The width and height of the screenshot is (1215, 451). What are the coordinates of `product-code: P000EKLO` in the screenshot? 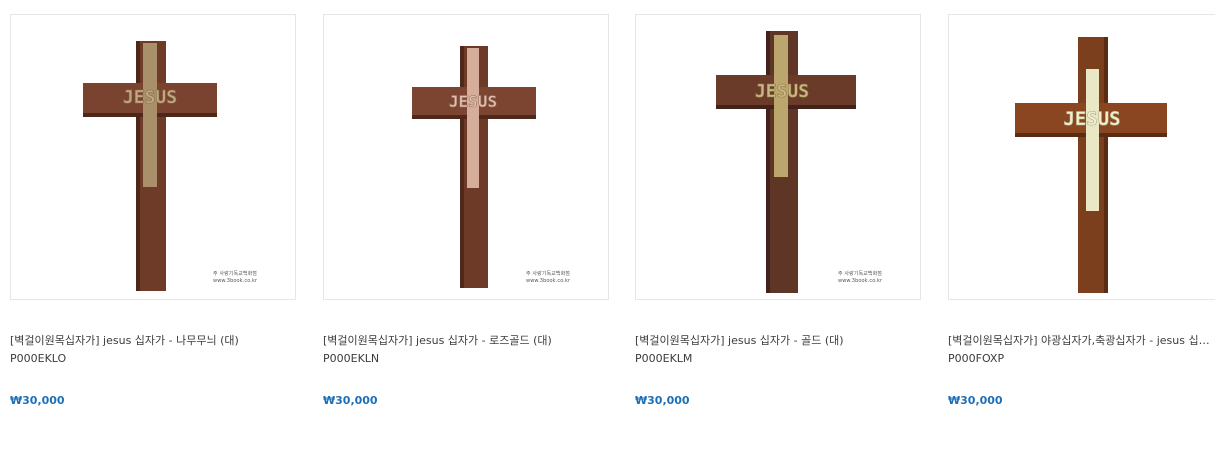 It's located at (38, 358).